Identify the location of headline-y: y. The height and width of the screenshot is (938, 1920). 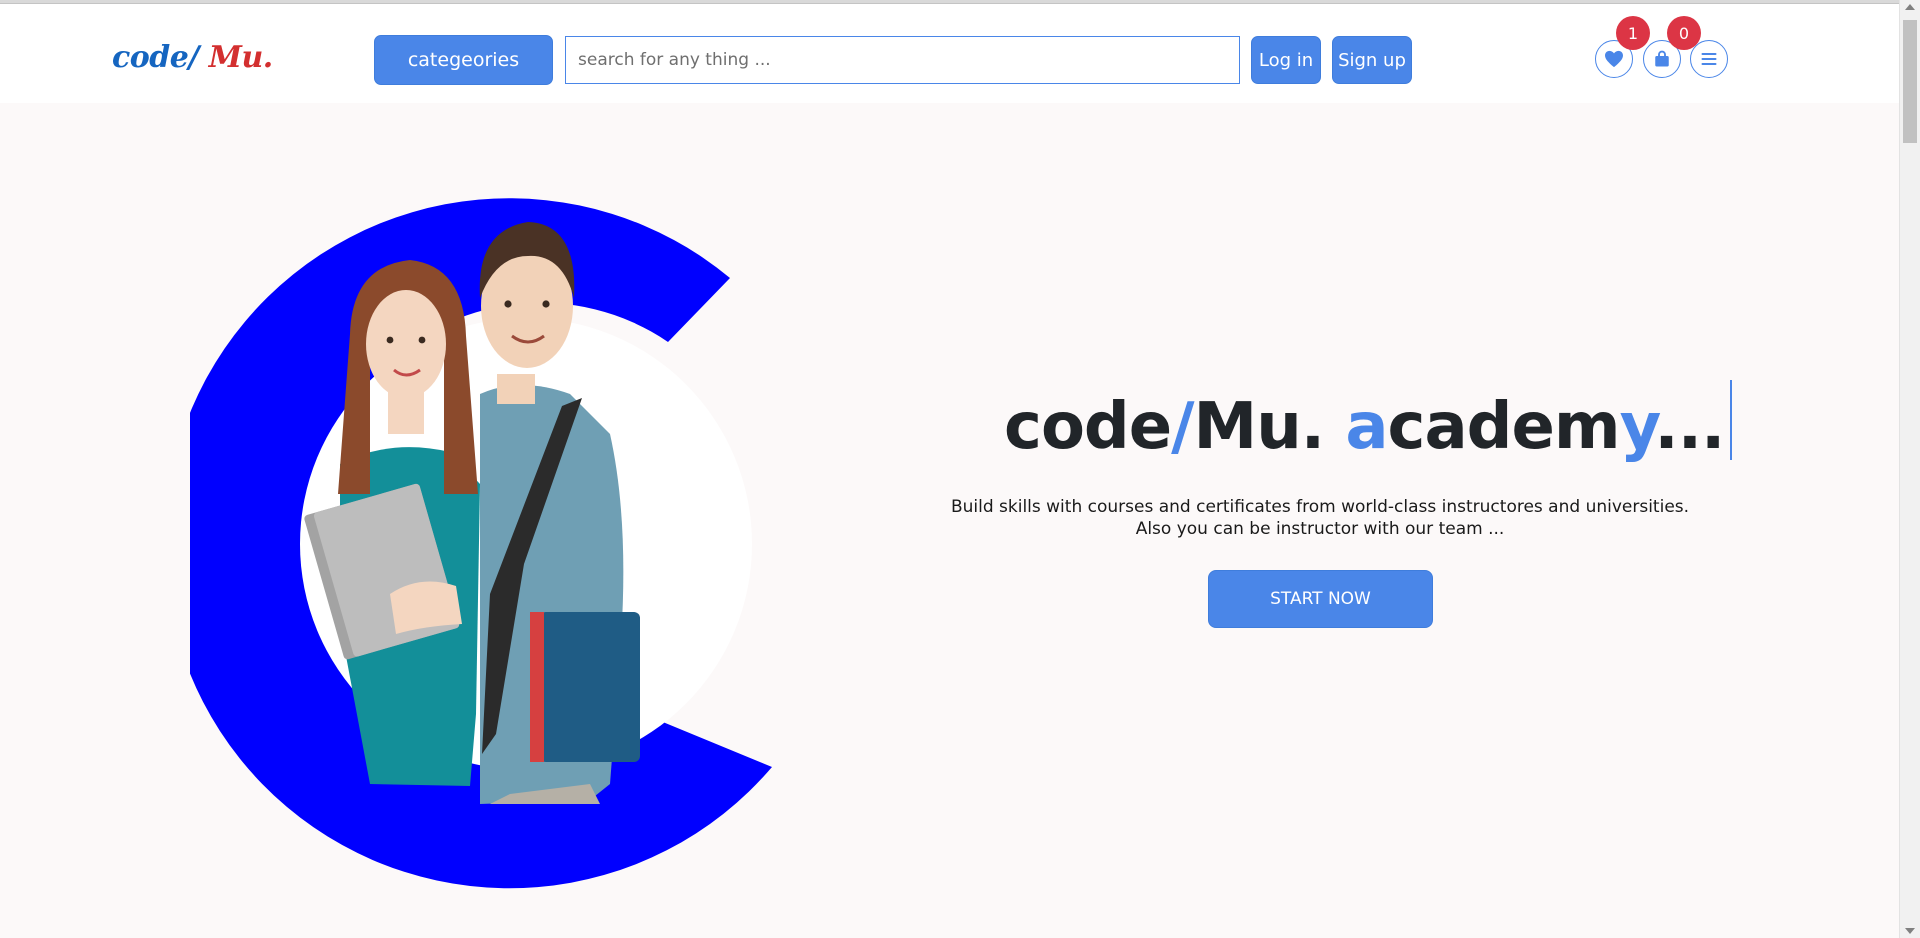
(1637, 427).